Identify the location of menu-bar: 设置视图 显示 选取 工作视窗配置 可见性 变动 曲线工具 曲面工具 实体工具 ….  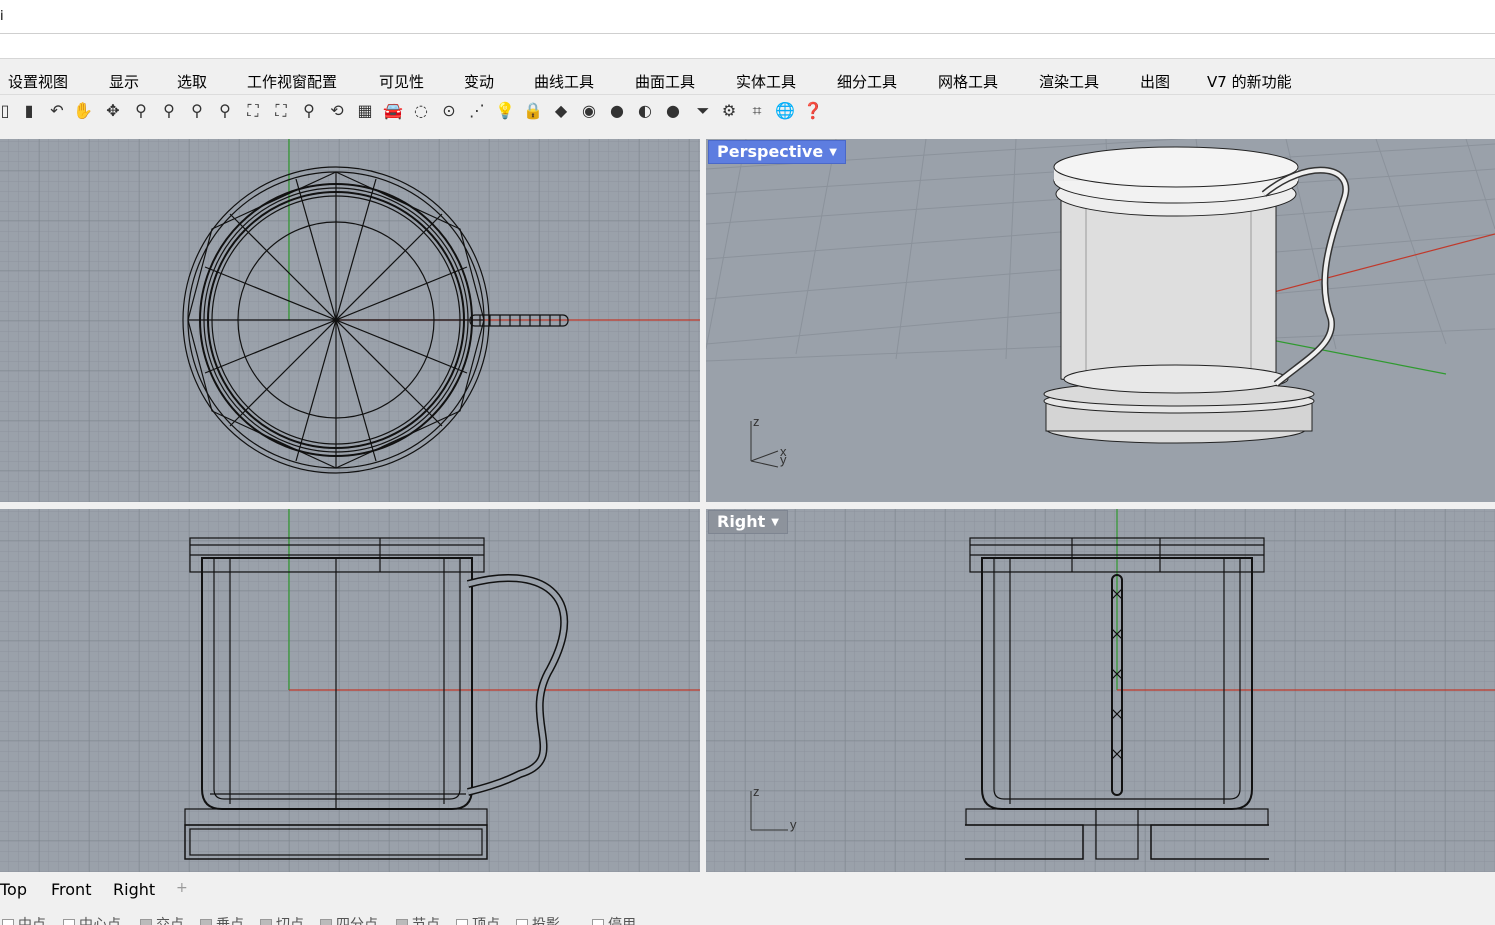
(747, 79).